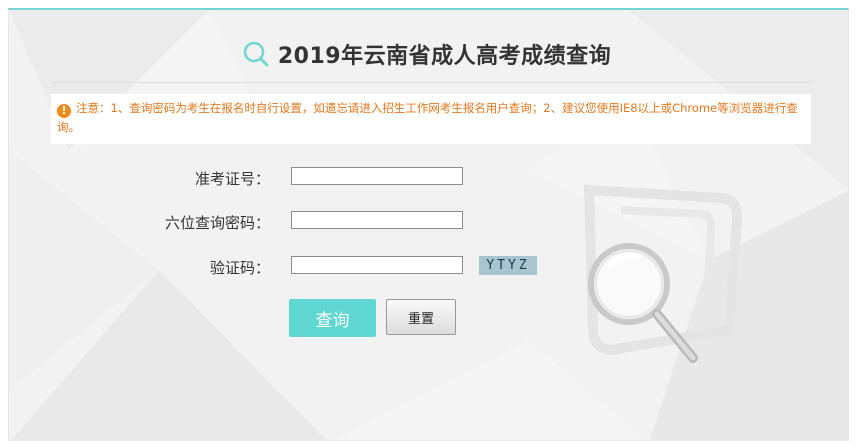 This screenshot has width=856, height=448. What do you see at coordinates (444, 56) in the screenshot?
I see `page-title: 2019年云南省成人高考成绩查询` at bounding box center [444, 56].